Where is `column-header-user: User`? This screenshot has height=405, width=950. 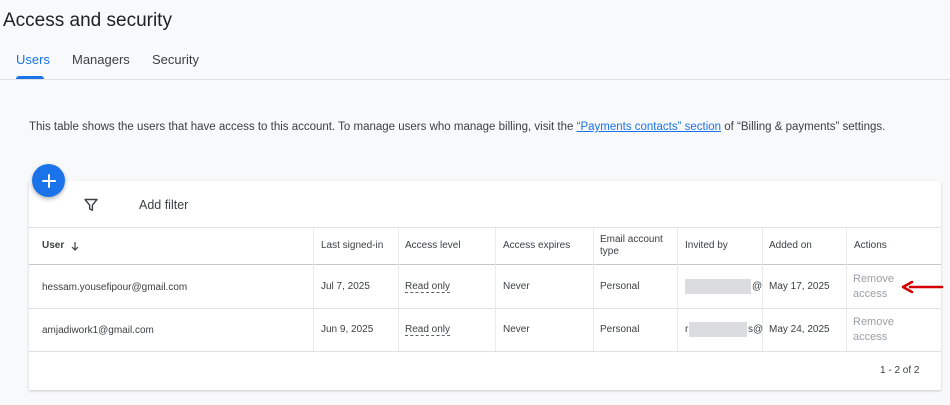
column-header-user: User is located at coordinates (61, 246).